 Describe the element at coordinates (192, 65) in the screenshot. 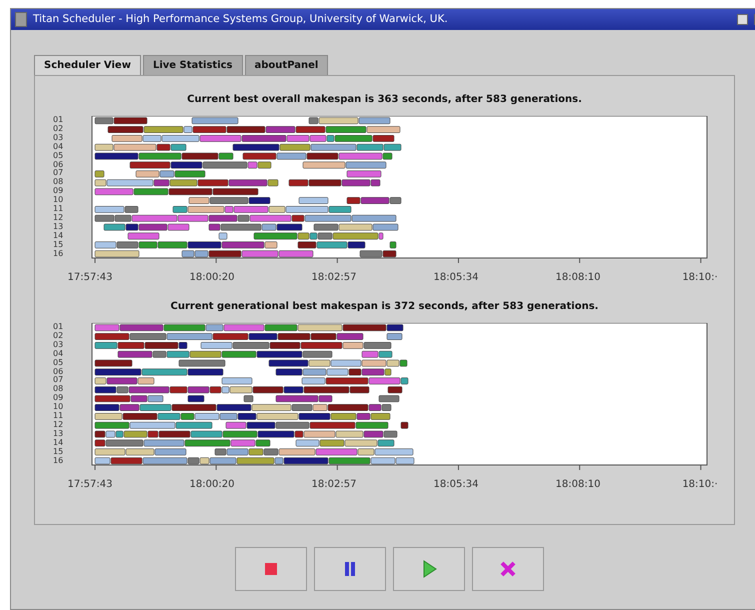

I see `tab: Live Statistics` at that location.